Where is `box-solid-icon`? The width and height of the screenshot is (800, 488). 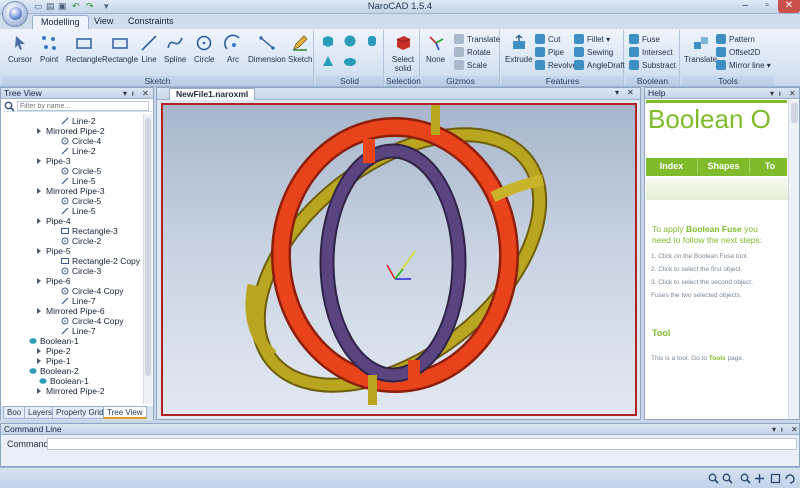 box-solid-icon is located at coordinates (328, 41).